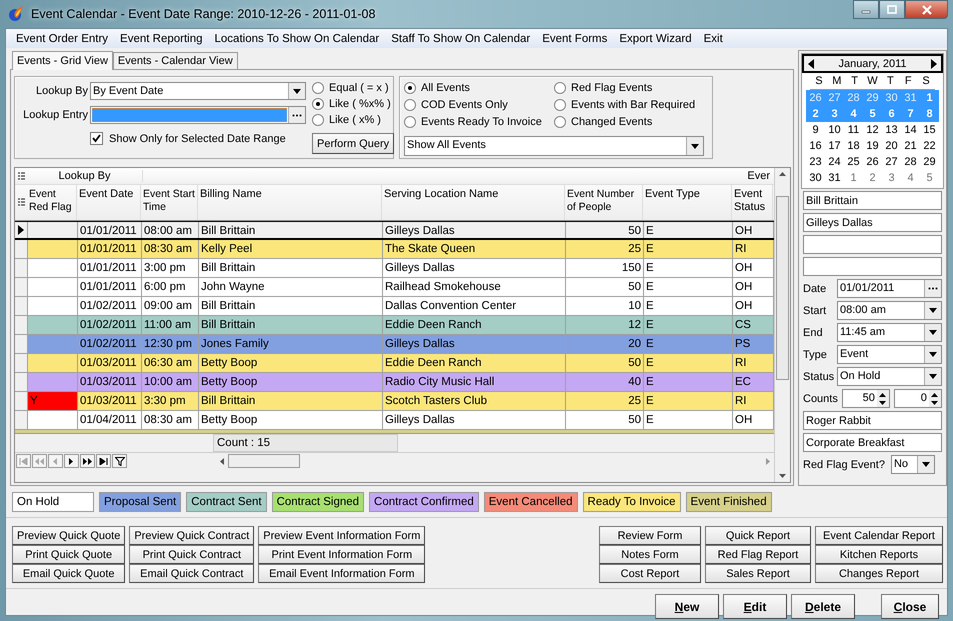 The height and width of the screenshot is (621, 953). What do you see at coordinates (342, 573) in the screenshot?
I see `form-button: Email Event Information Form` at bounding box center [342, 573].